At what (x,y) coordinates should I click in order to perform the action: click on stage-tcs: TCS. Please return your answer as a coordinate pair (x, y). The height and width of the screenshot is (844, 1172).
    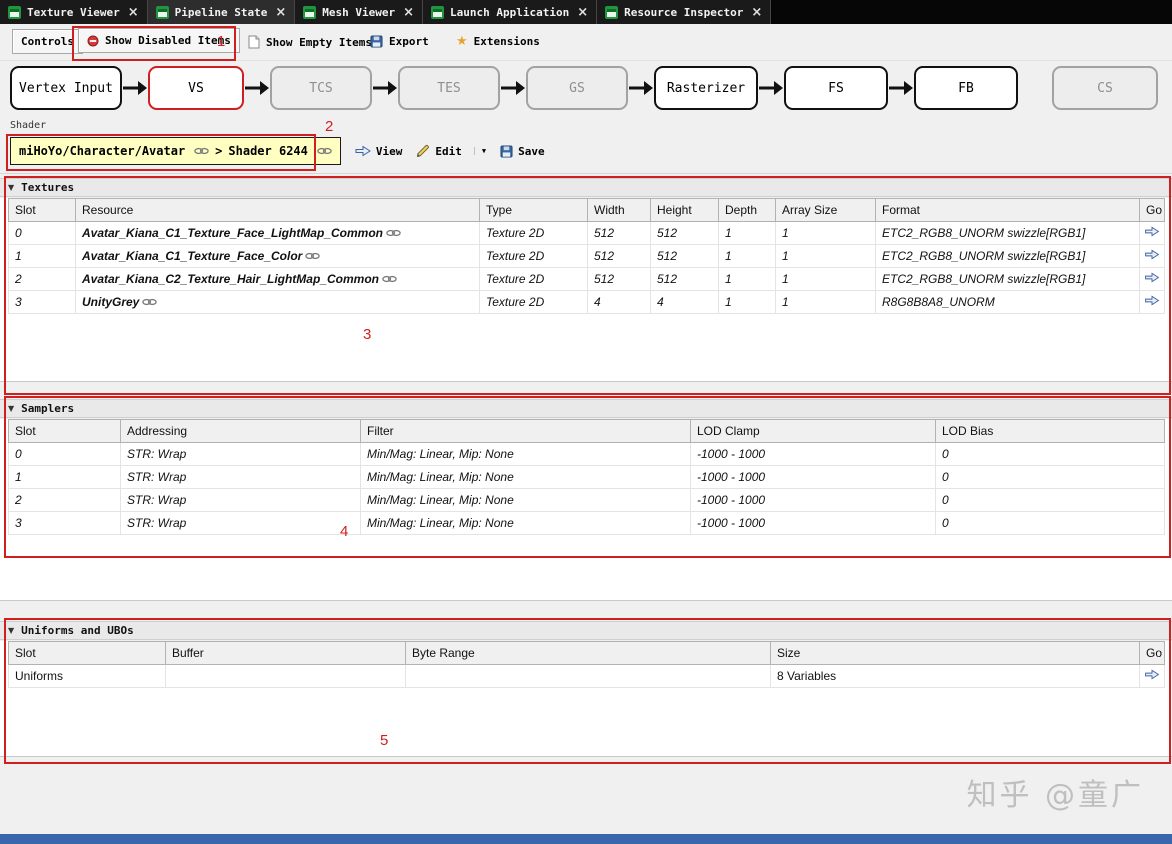
    Looking at the image, I should click on (321, 88).